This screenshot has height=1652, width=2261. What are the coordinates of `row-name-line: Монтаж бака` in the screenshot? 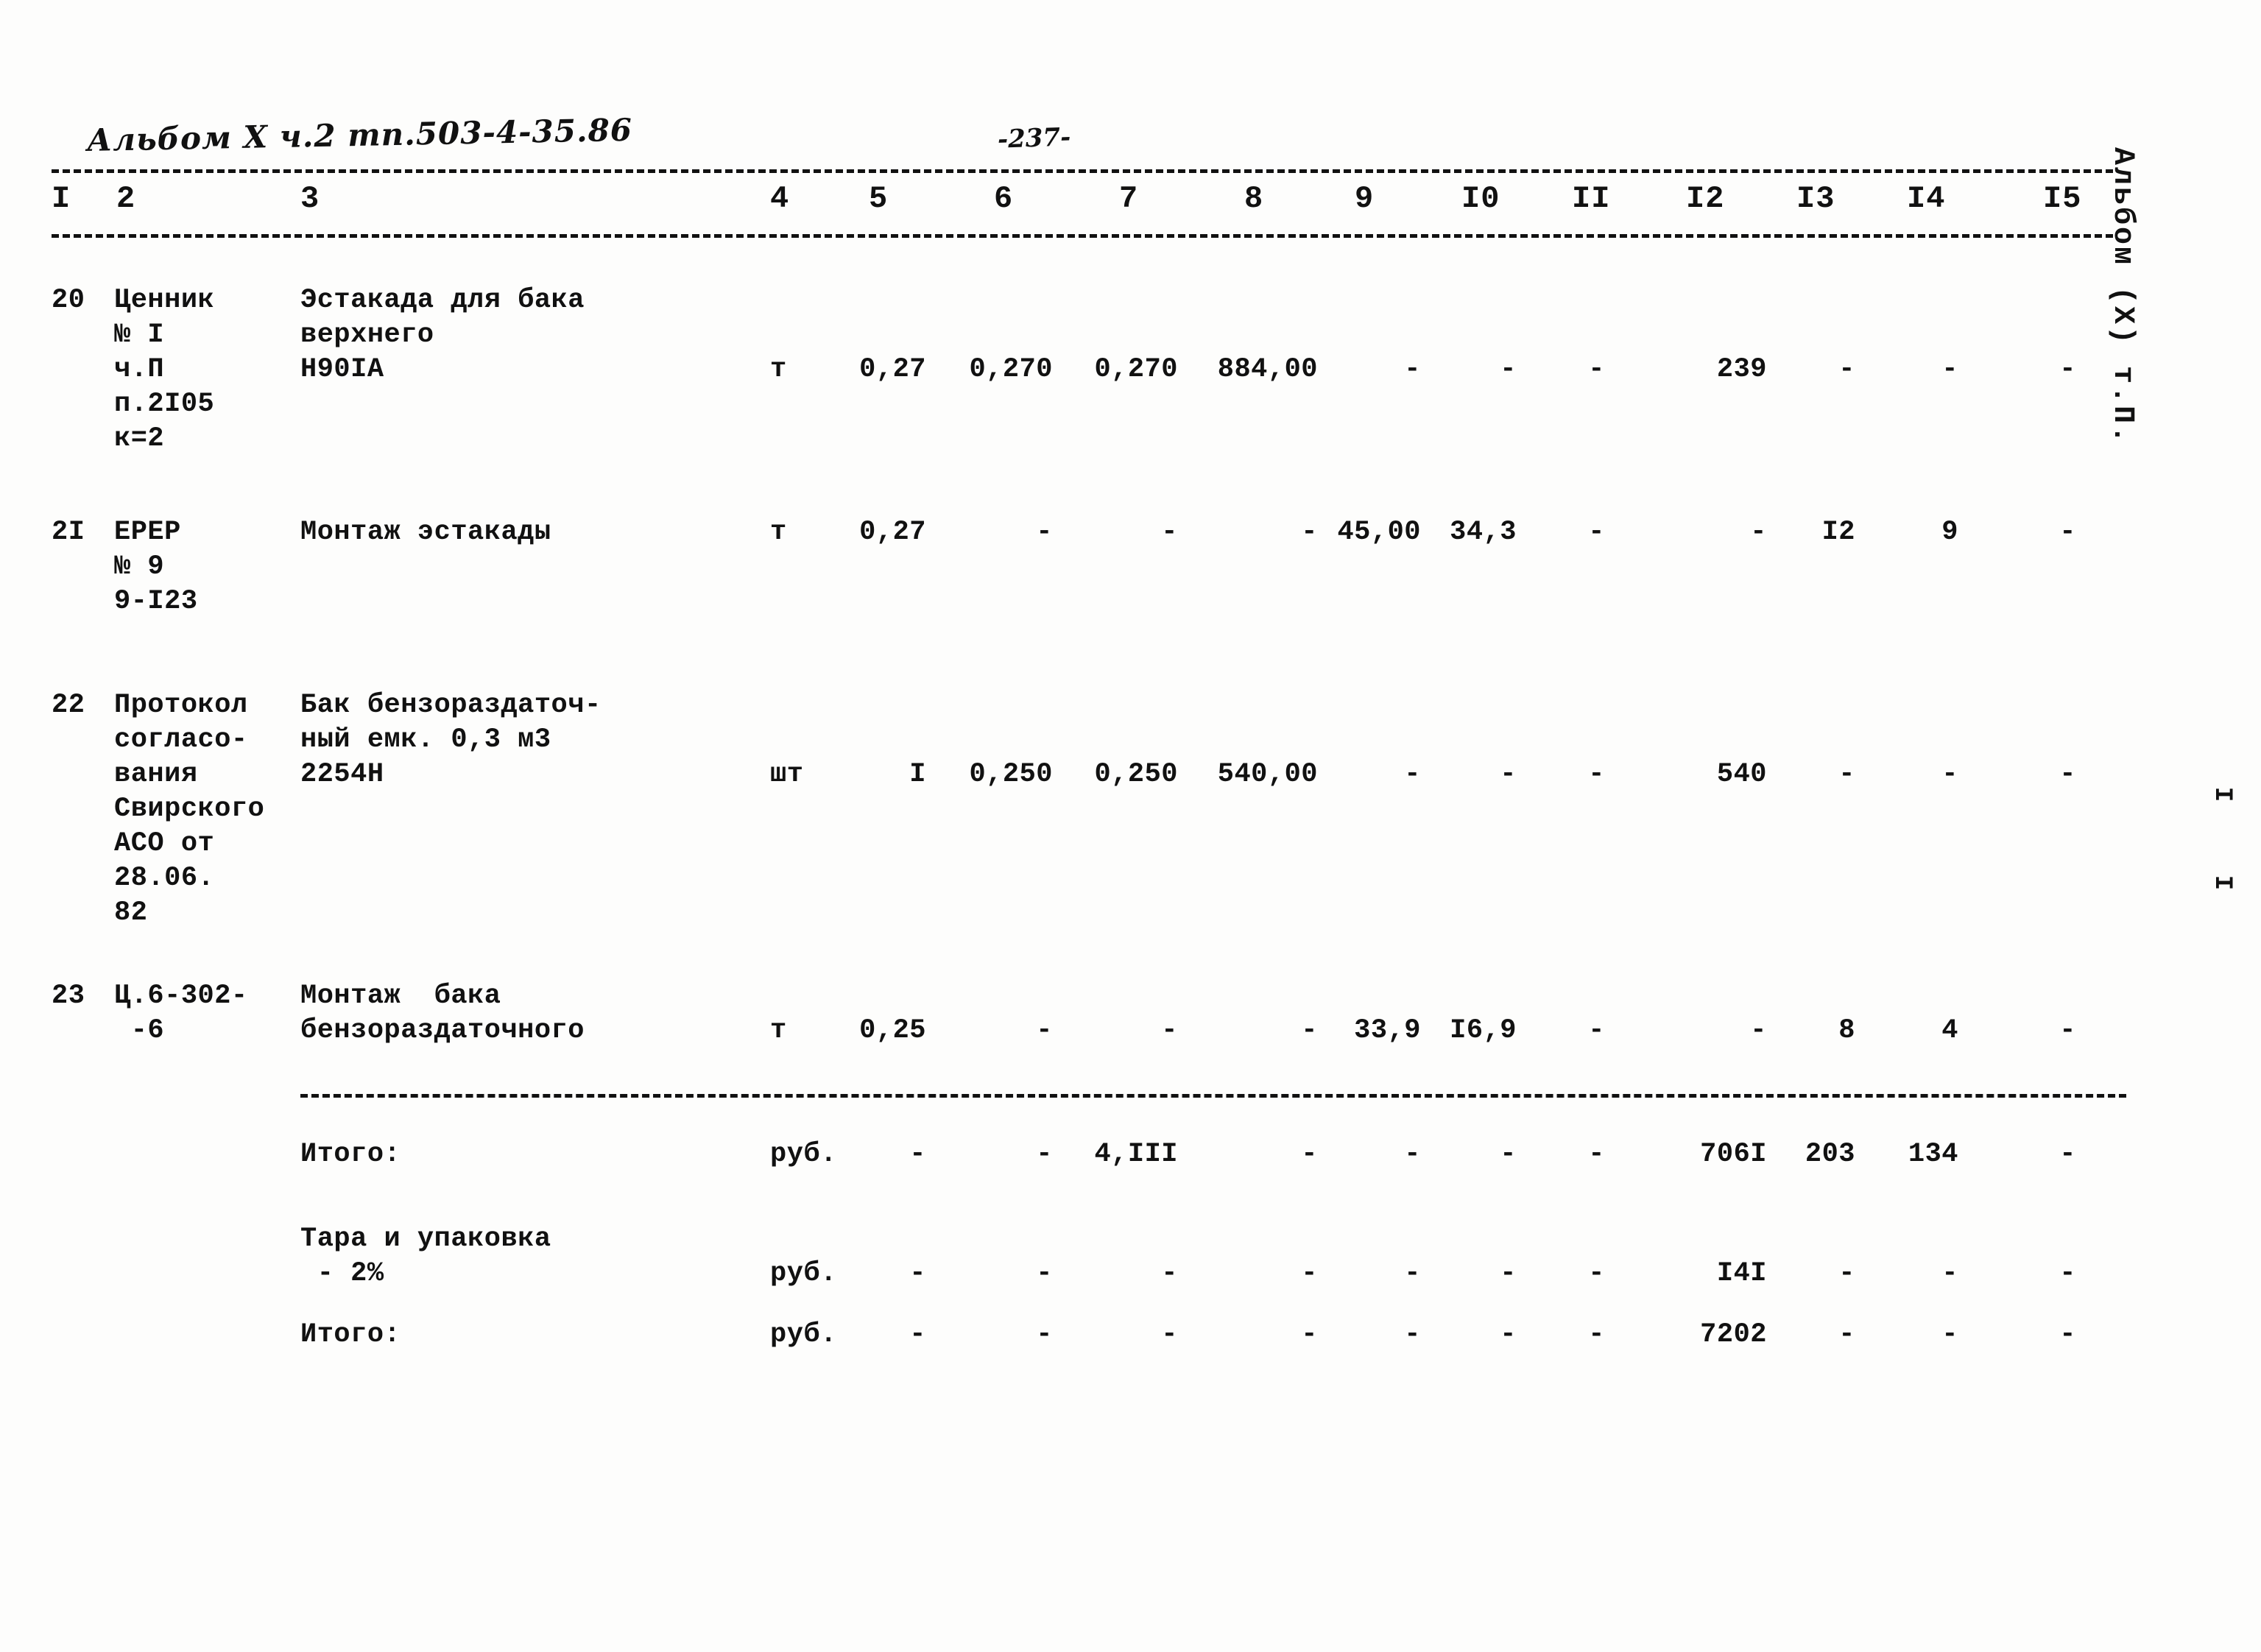 It's located at (400, 996).